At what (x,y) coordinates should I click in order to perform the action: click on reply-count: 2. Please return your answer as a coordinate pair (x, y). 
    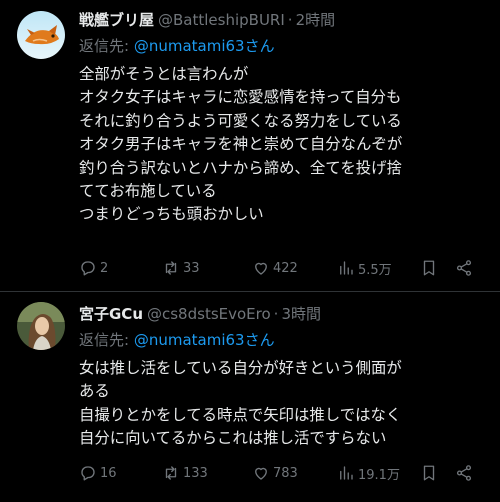
    Looking at the image, I should click on (104, 268).